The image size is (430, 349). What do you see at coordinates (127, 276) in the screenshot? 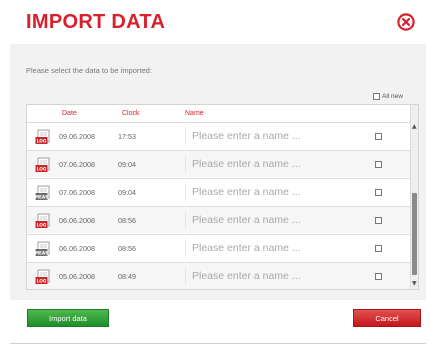
I see `row-clock: 08:49` at bounding box center [127, 276].